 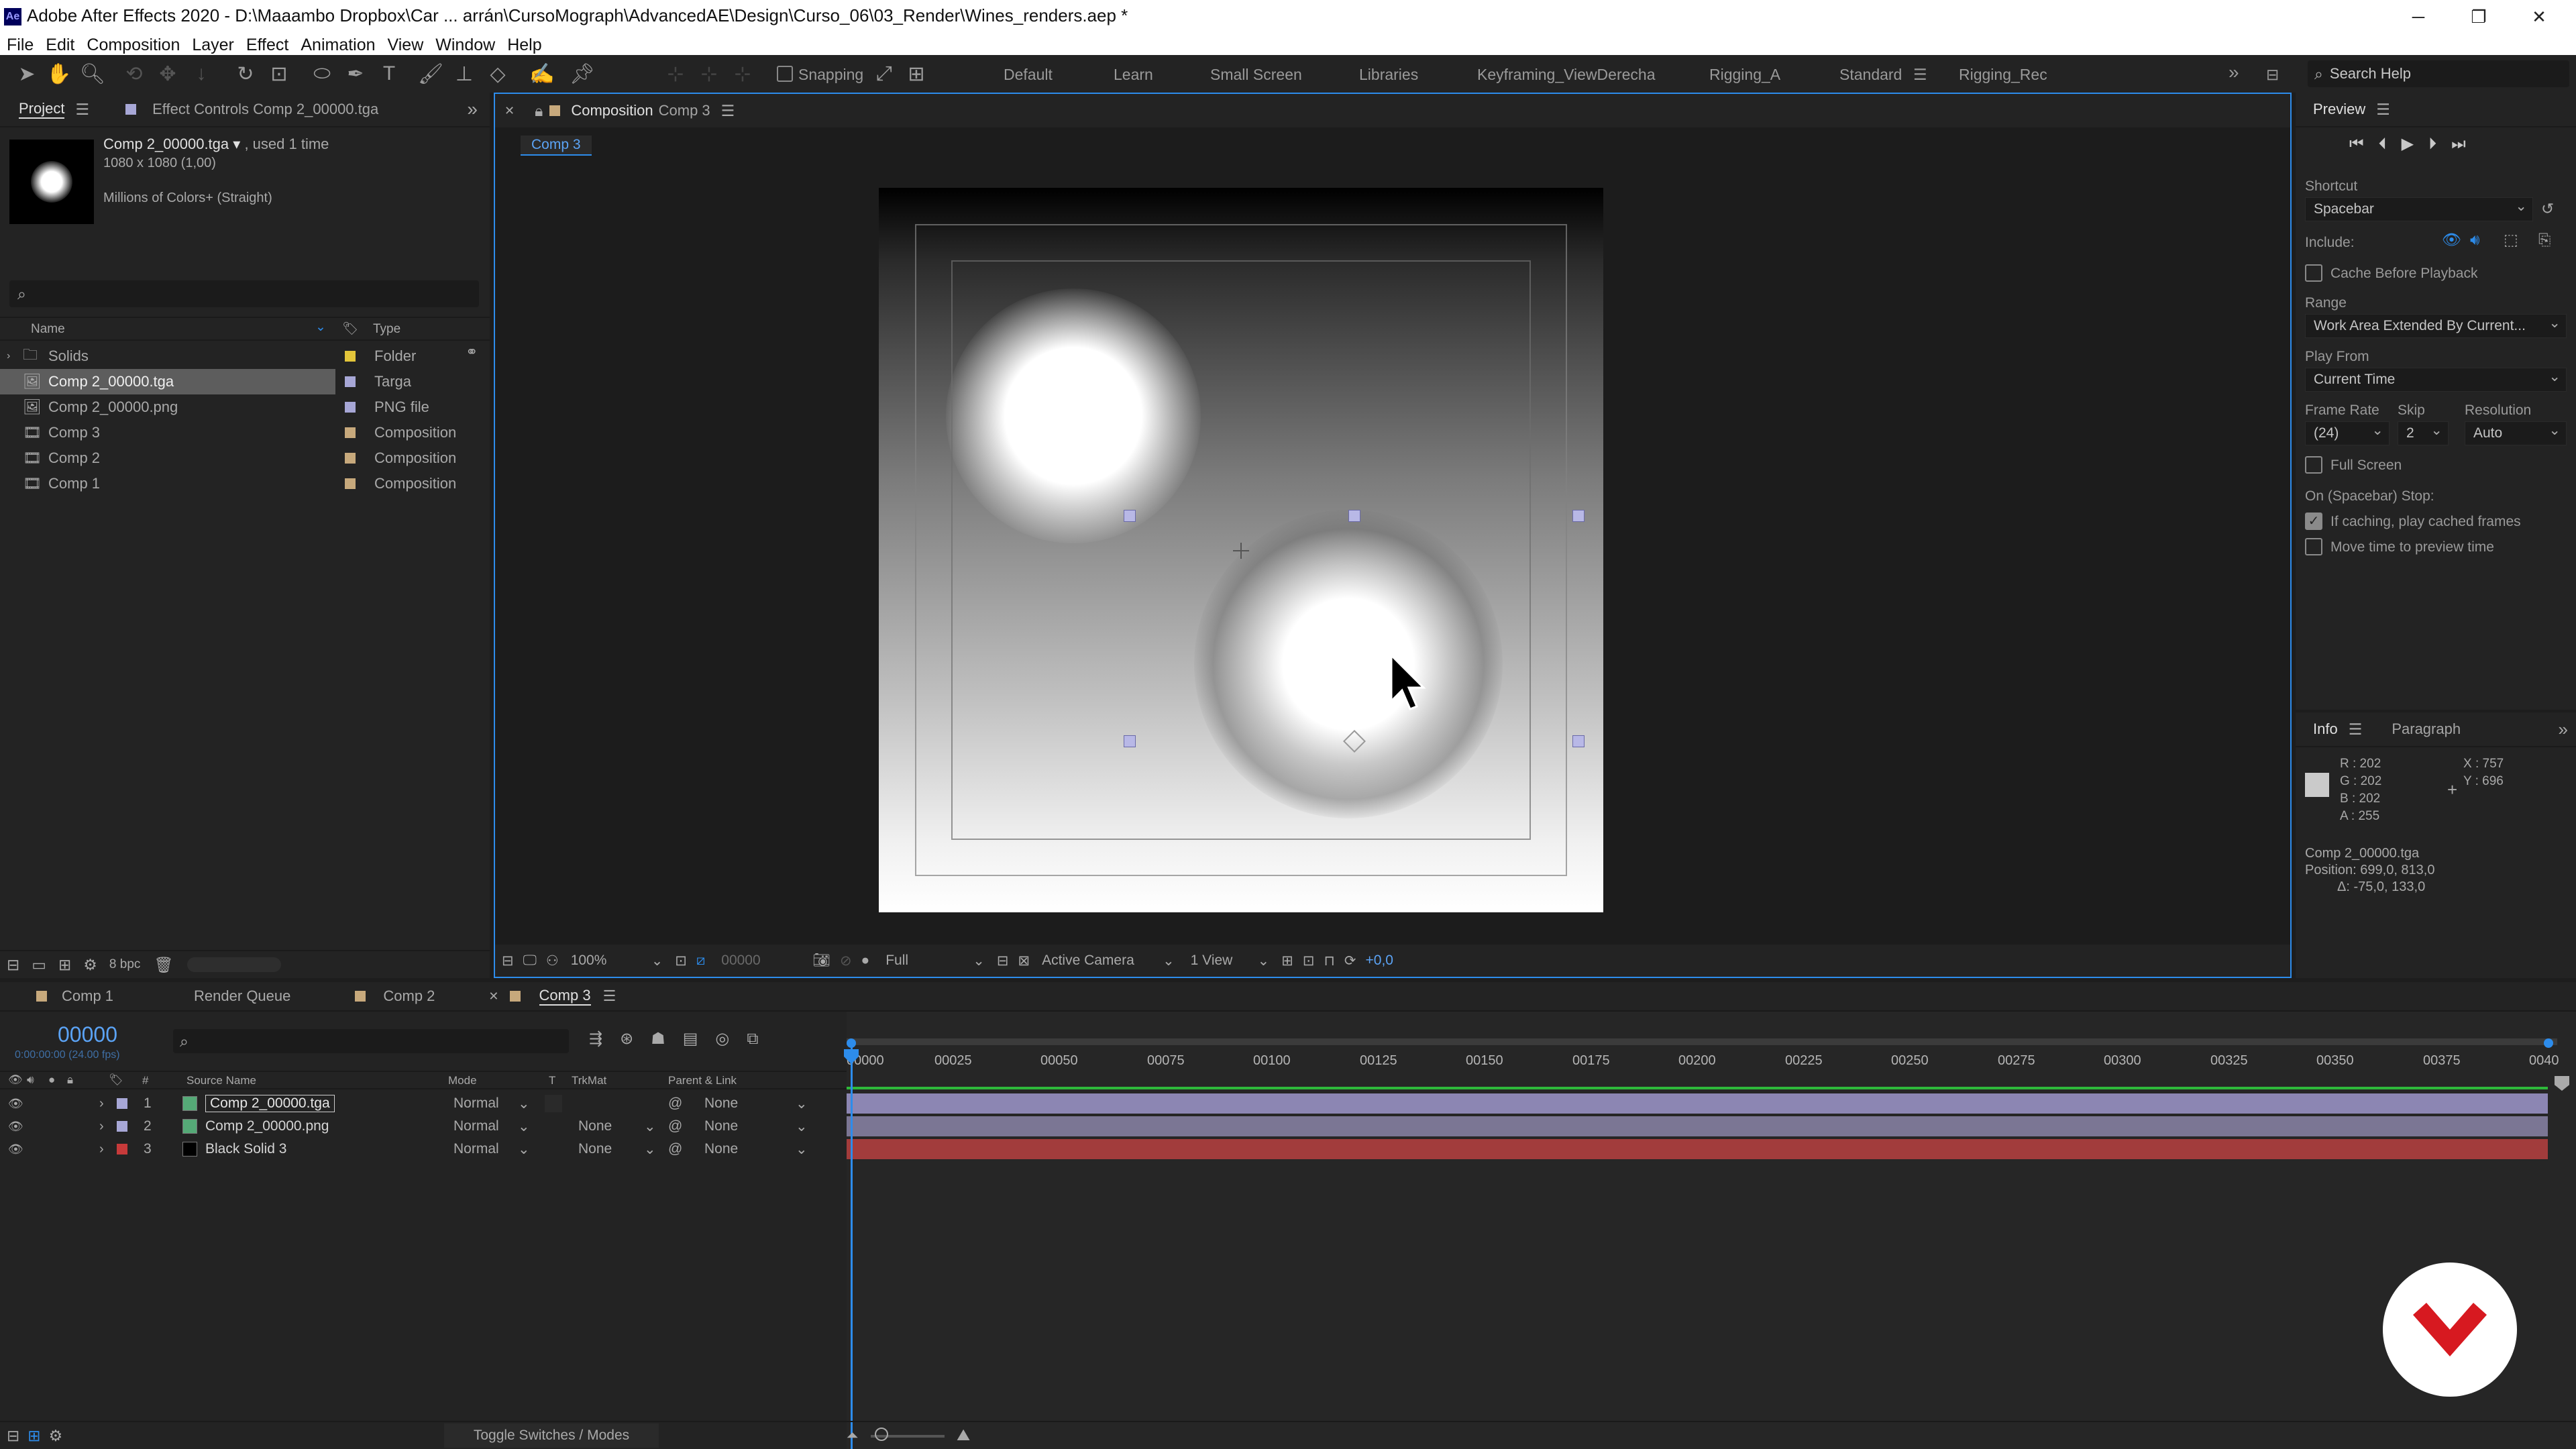 What do you see at coordinates (233, 964) in the screenshot?
I see `thumbnail-size-slider` at bounding box center [233, 964].